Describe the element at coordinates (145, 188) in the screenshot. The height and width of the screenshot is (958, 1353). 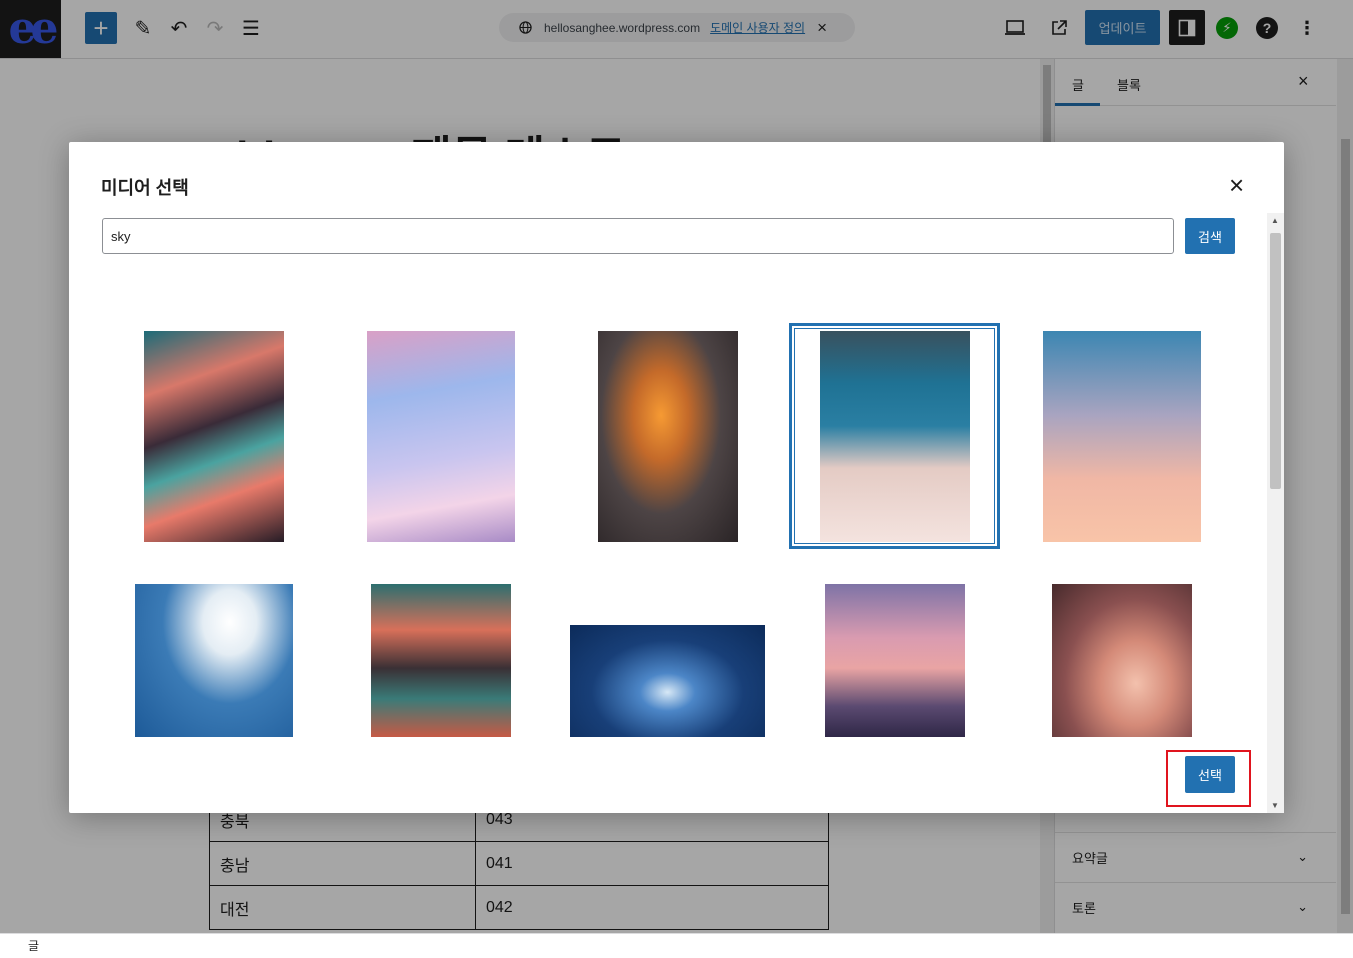
I see `modal-title: 미디어 선택` at that location.